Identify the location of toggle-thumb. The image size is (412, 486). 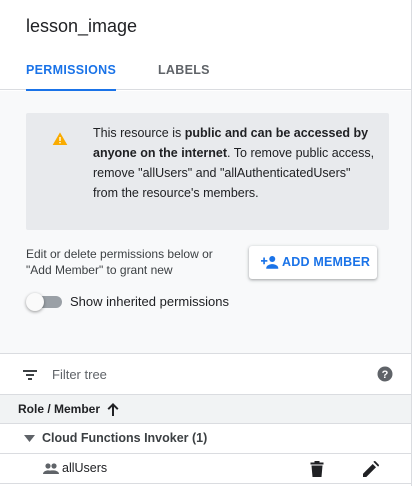
(35, 302).